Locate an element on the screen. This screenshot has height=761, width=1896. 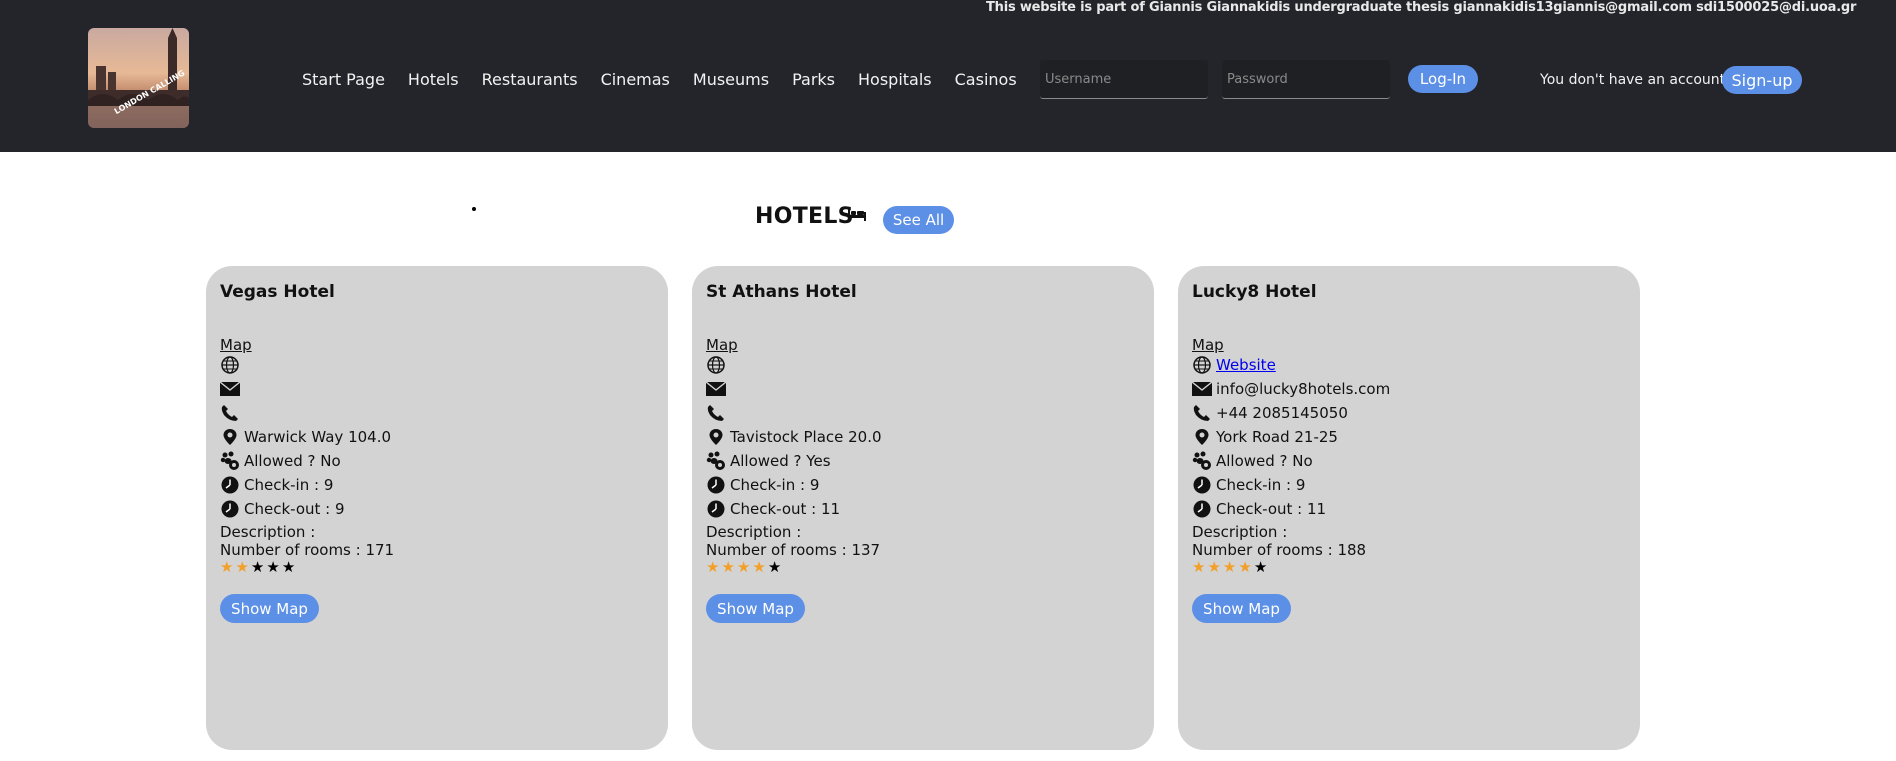
phone-row: +44 2085145050 is located at coordinates (1270, 413).